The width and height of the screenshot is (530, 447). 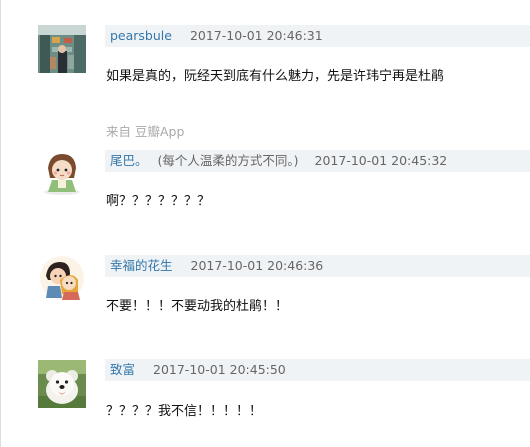 What do you see at coordinates (141, 265) in the screenshot?
I see `author-link: 幸福的花生` at bounding box center [141, 265].